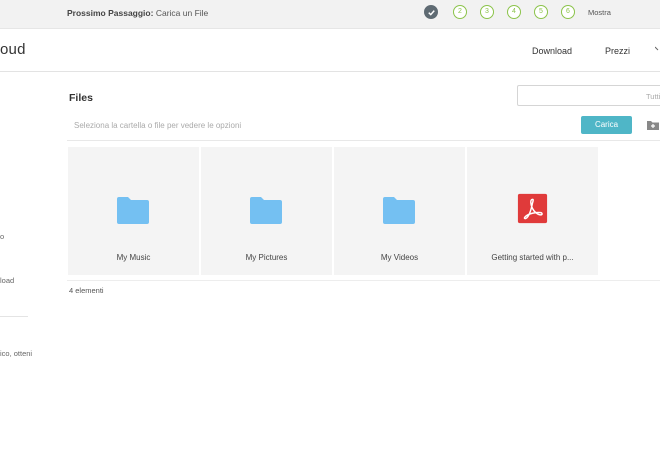  Describe the element at coordinates (110, 13) in the screenshot. I see `next-step-label: Prossimo Passaggio:` at that location.